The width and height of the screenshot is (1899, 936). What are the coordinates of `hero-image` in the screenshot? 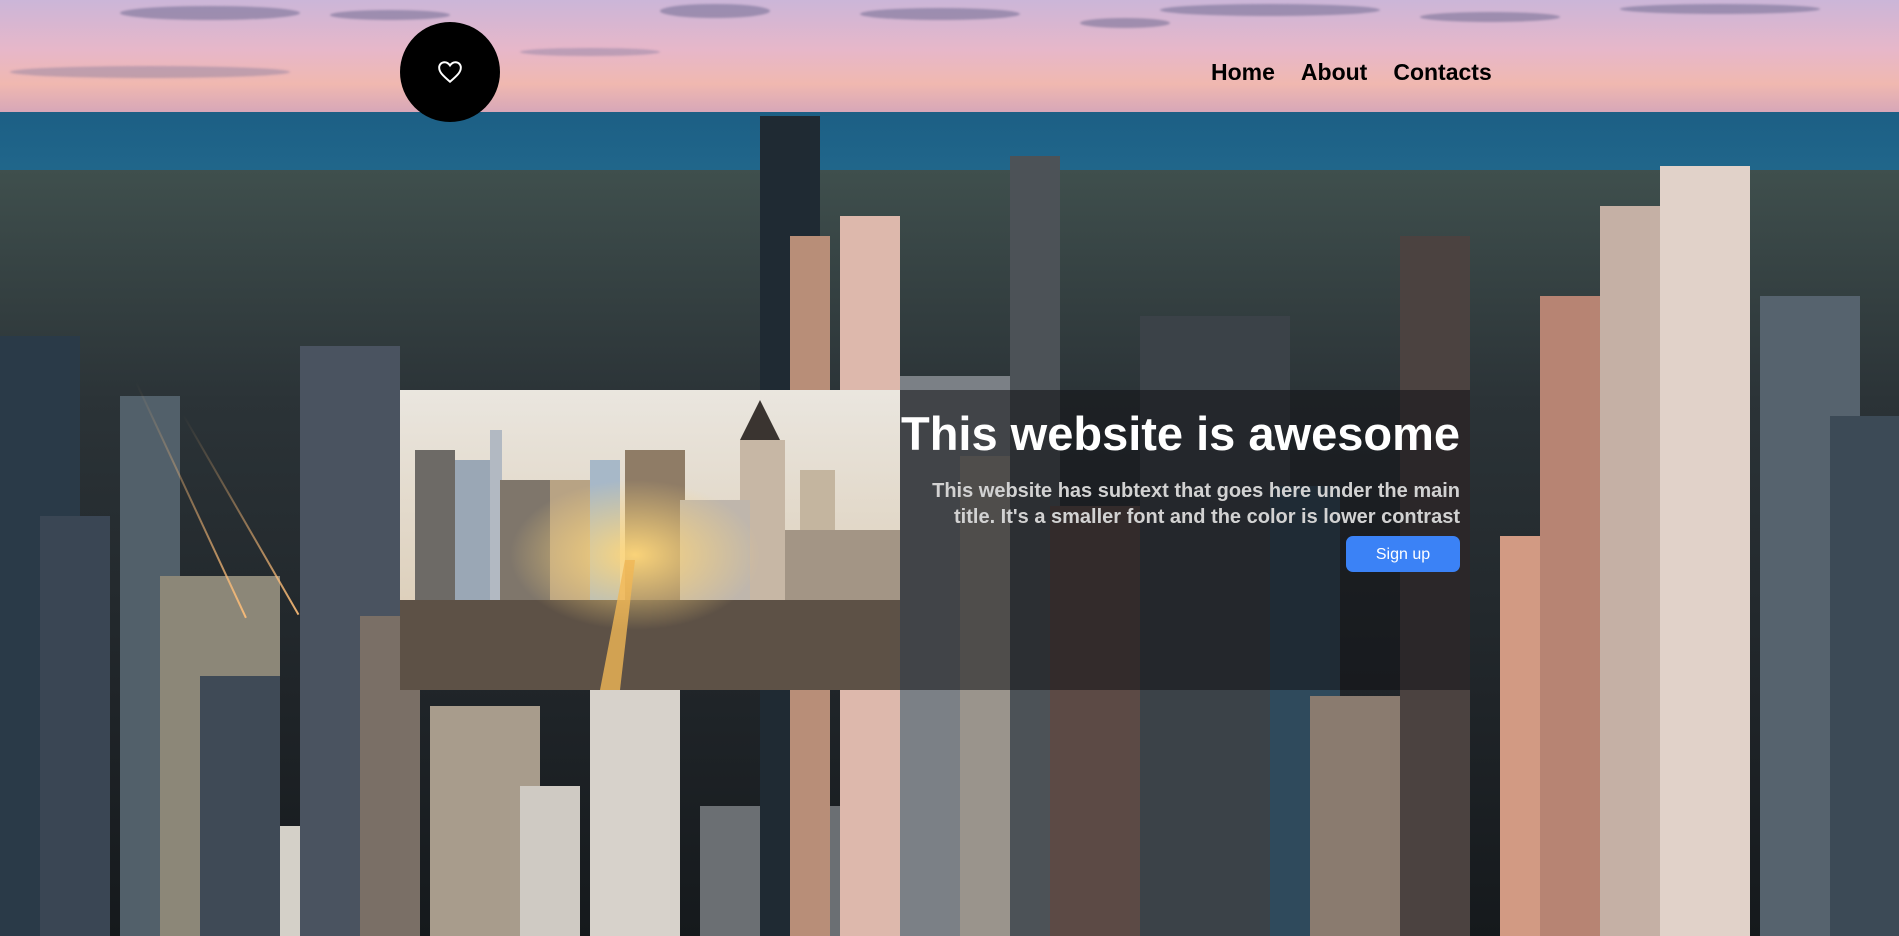 It's located at (650, 540).